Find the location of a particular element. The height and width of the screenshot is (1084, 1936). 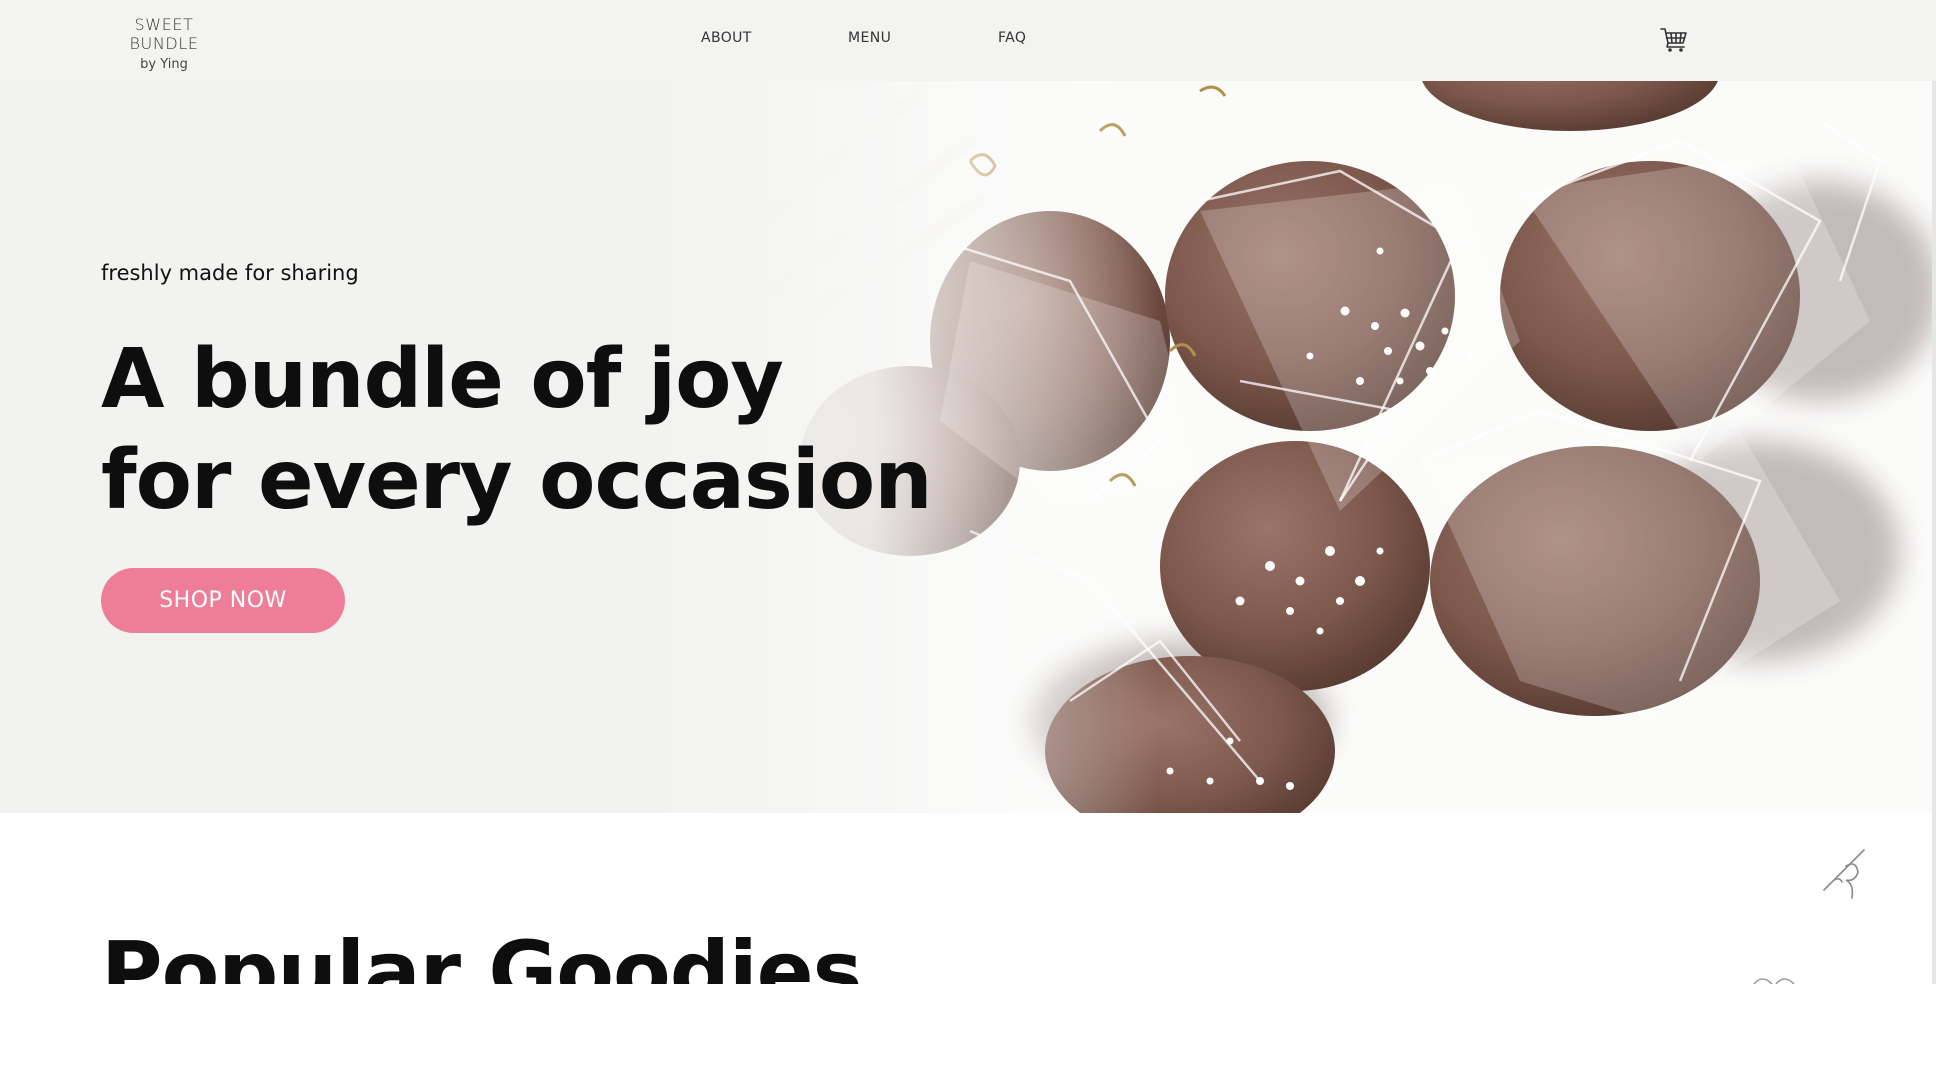

nav-link-menu: MENU is located at coordinates (869, 38).